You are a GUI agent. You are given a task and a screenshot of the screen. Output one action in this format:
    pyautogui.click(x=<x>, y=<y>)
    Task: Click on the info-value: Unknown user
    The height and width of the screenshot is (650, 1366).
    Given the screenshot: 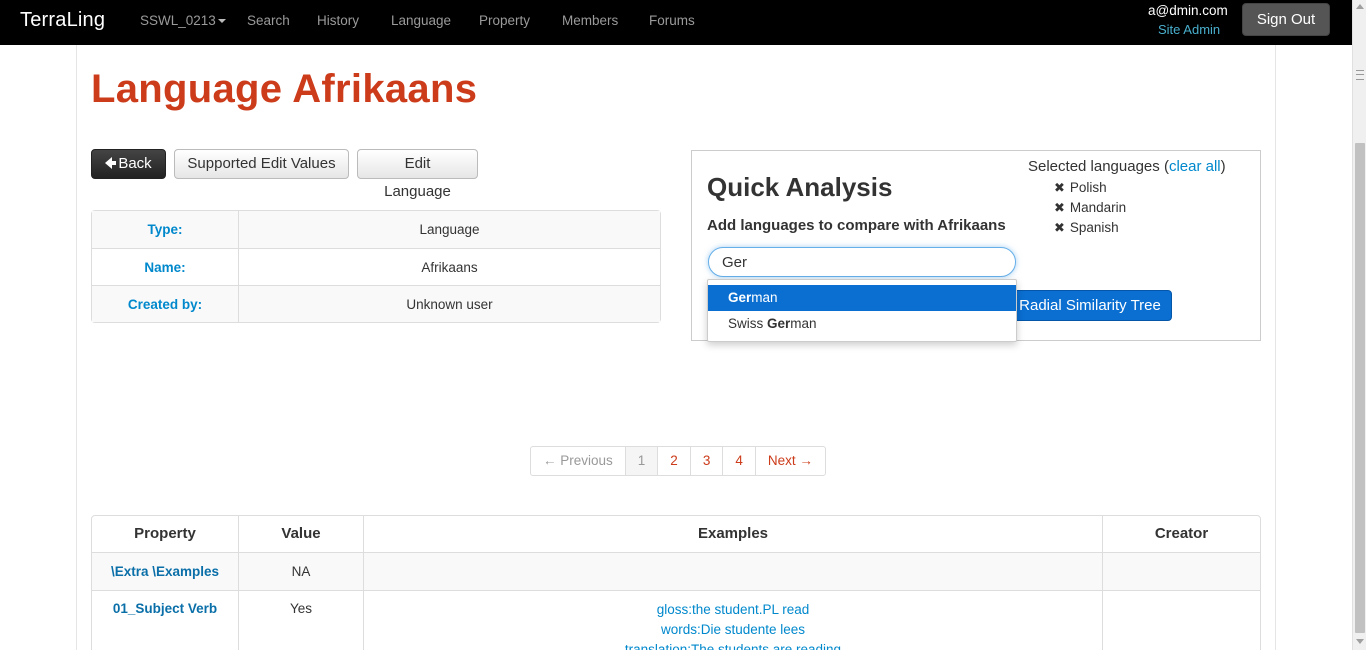 What is the action you would take?
    pyautogui.click(x=449, y=304)
    